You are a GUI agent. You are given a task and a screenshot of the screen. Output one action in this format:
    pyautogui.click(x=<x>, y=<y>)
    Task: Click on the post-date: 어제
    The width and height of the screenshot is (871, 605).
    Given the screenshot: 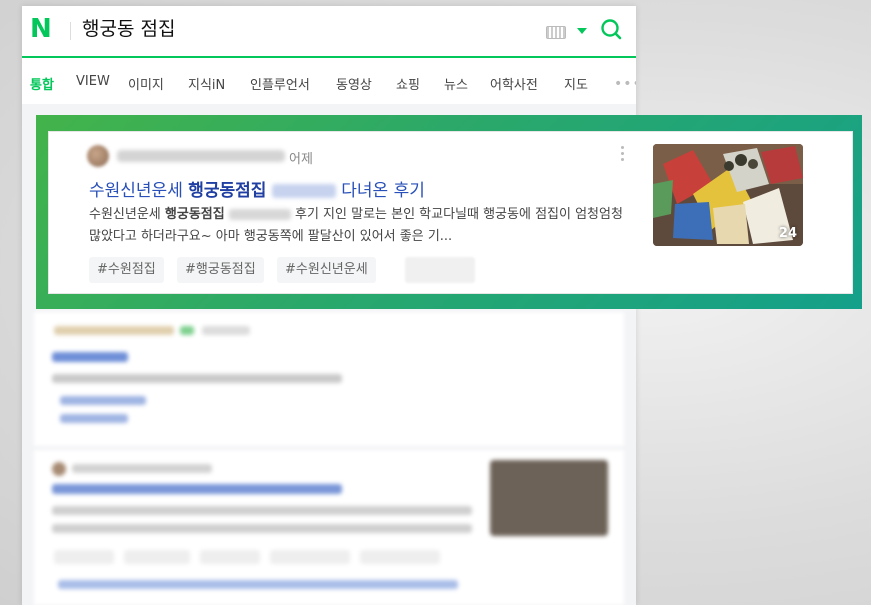 What is the action you would take?
    pyautogui.click(x=301, y=159)
    